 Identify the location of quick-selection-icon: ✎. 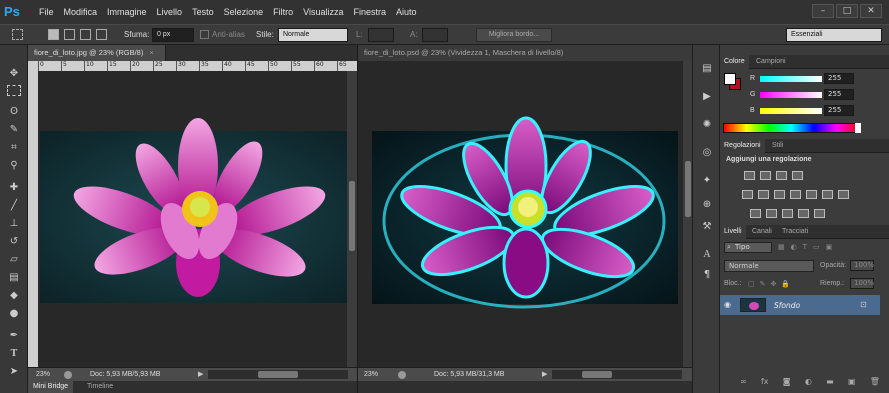
(14, 130).